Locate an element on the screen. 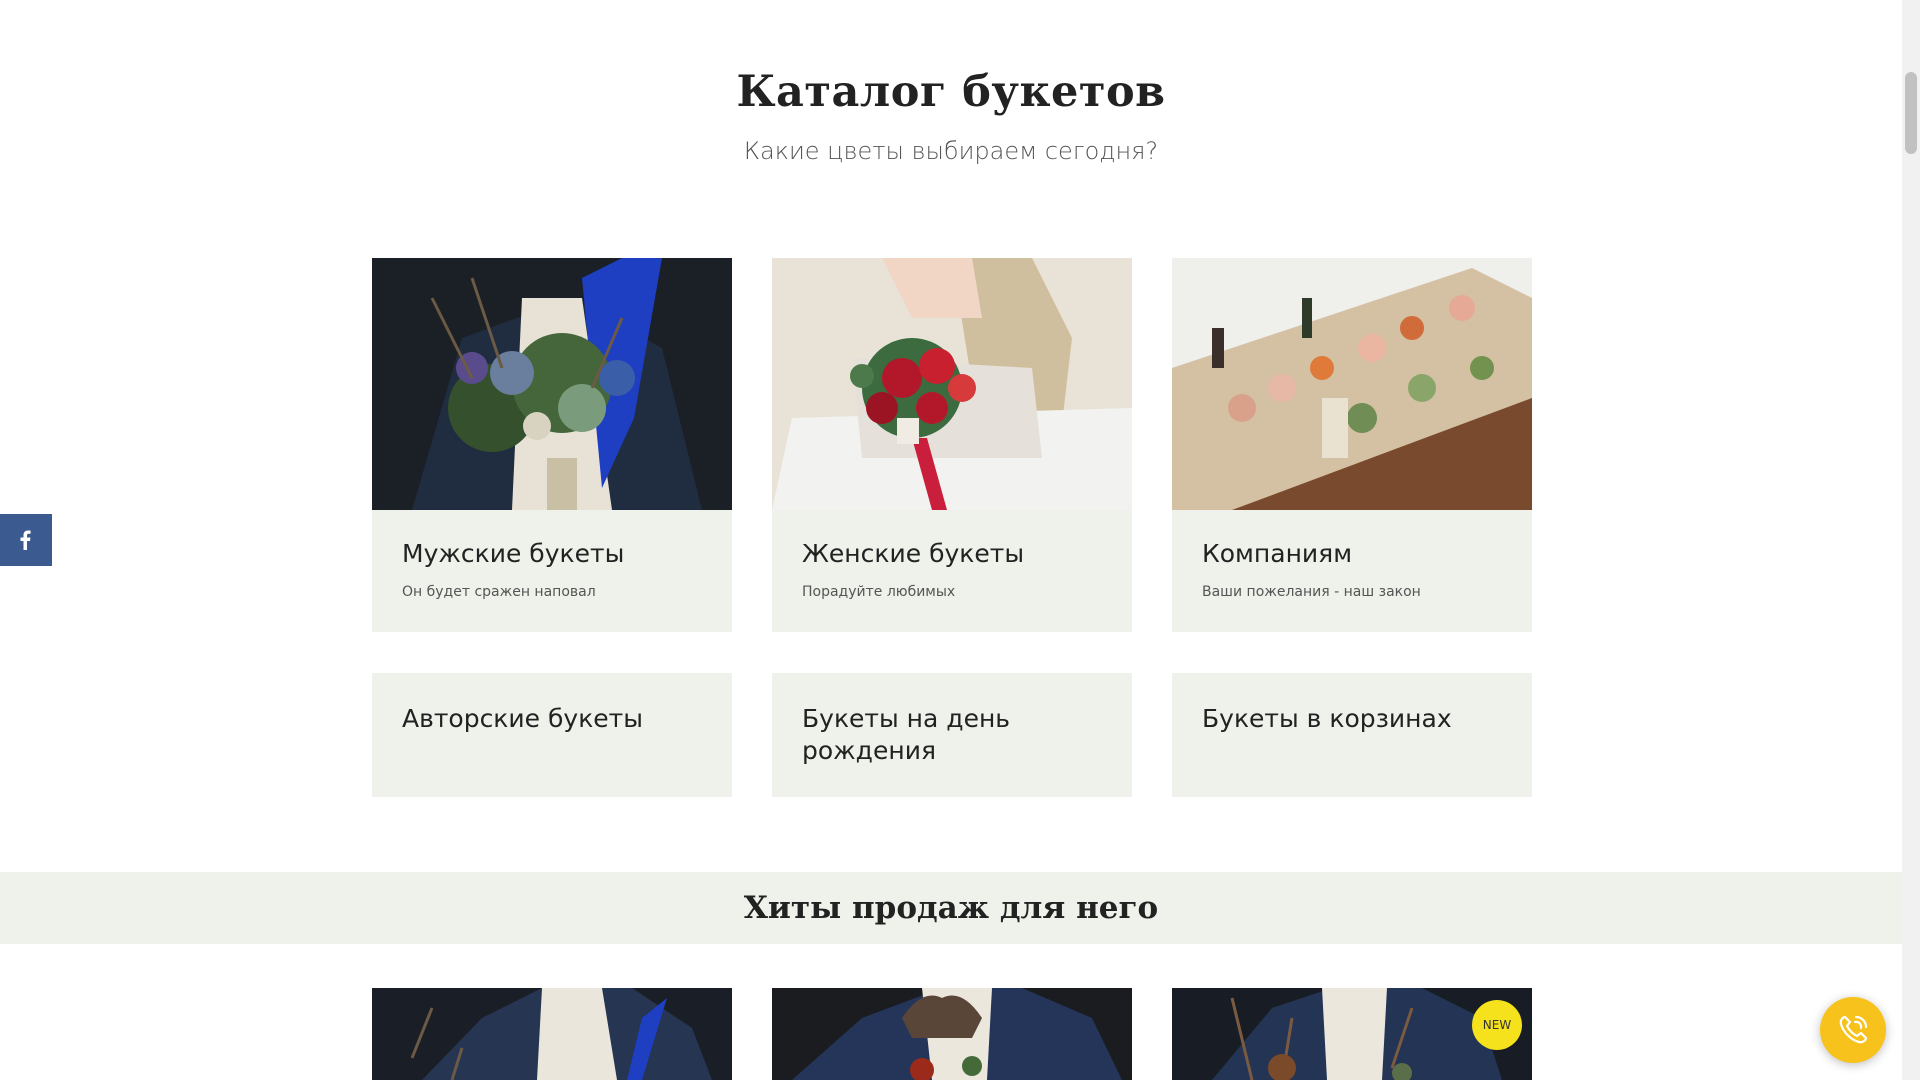  category-title: Авторские букеты is located at coordinates (557, 719).